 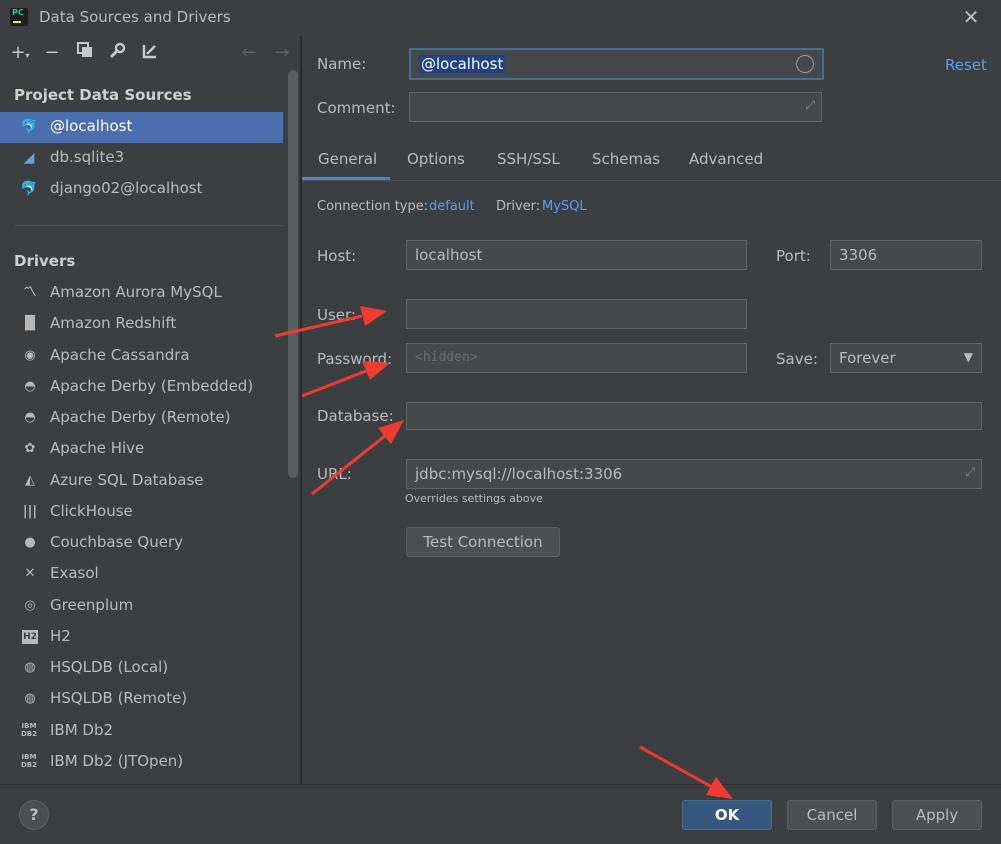 What do you see at coordinates (135, 17) in the screenshot?
I see `window-title: Data Sources and Drivers` at bounding box center [135, 17].